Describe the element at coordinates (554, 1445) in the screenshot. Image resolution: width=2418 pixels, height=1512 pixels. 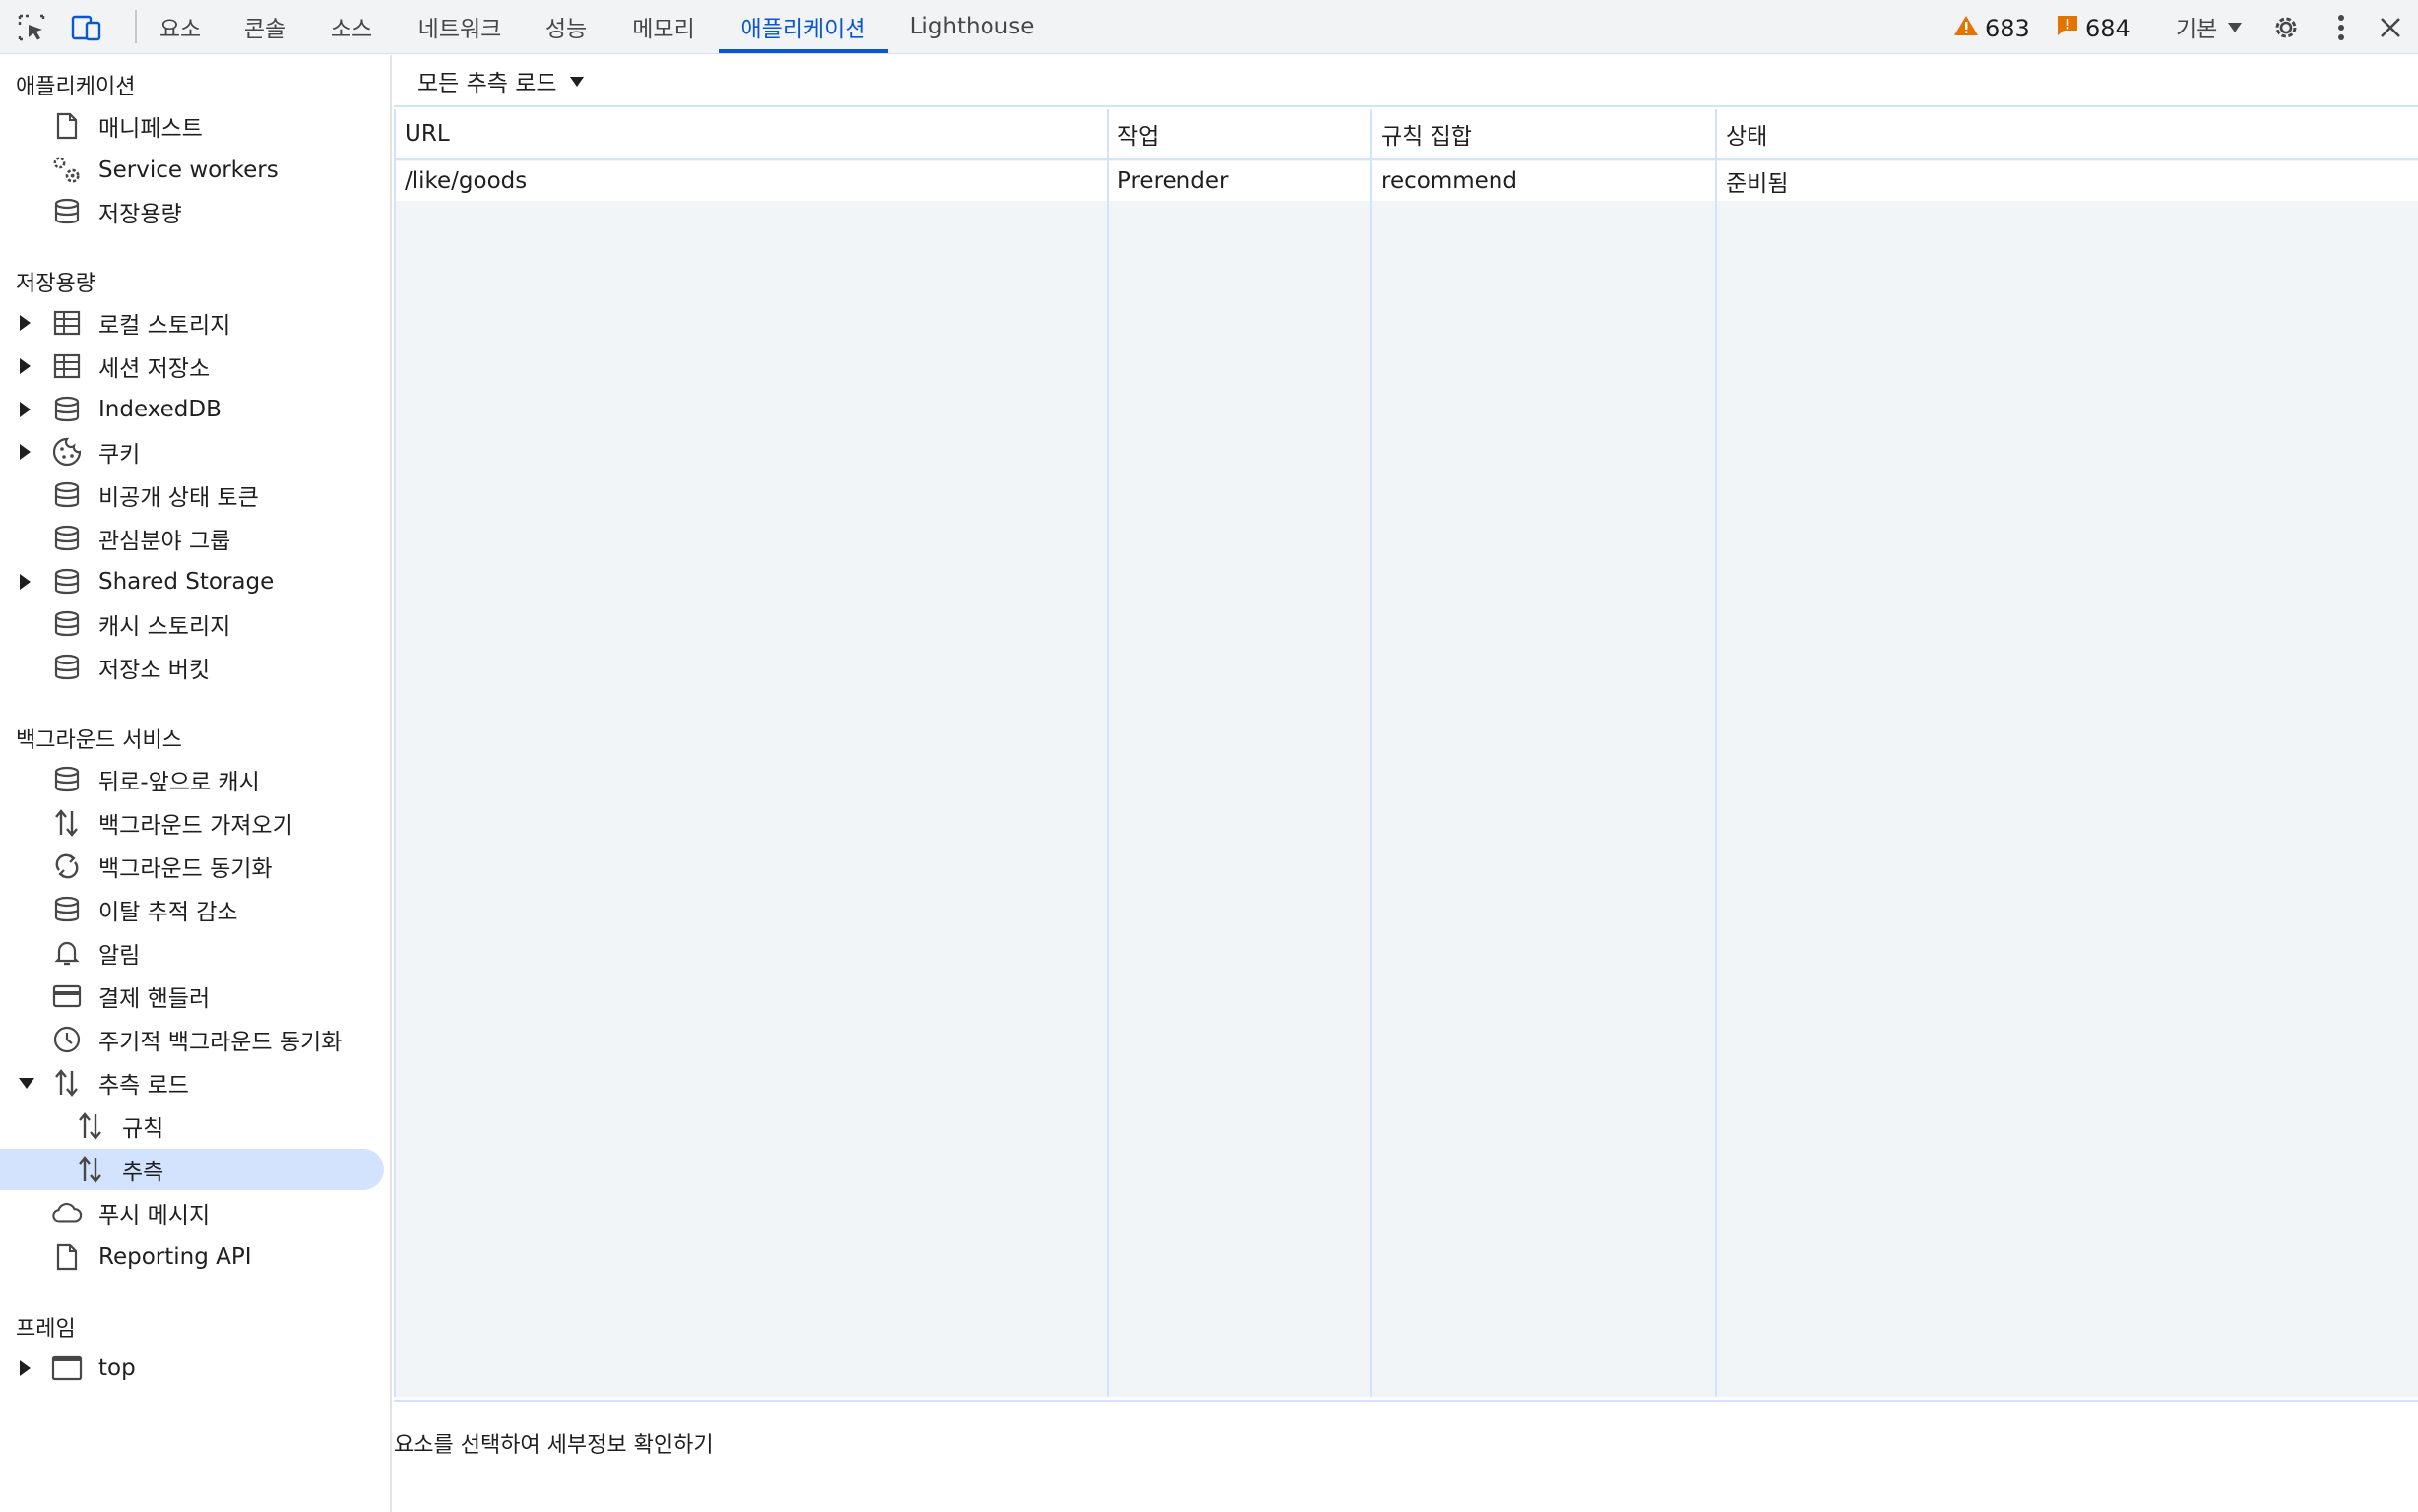
I see `details-placeholder: 요소를 선택하여 세부정보 확인하기` at that location.